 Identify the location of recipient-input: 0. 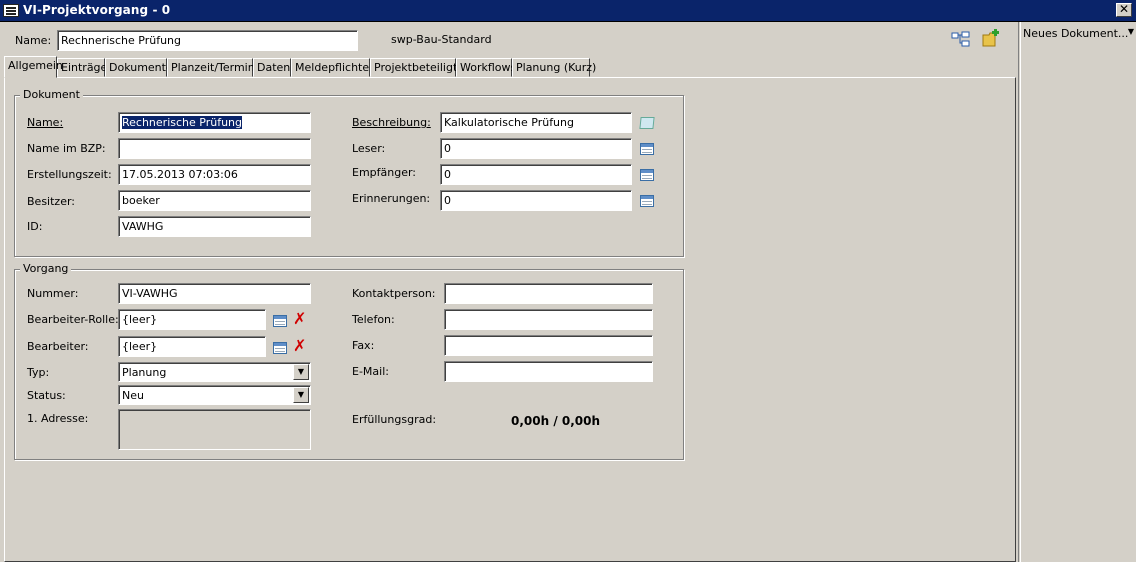
(536, 174).